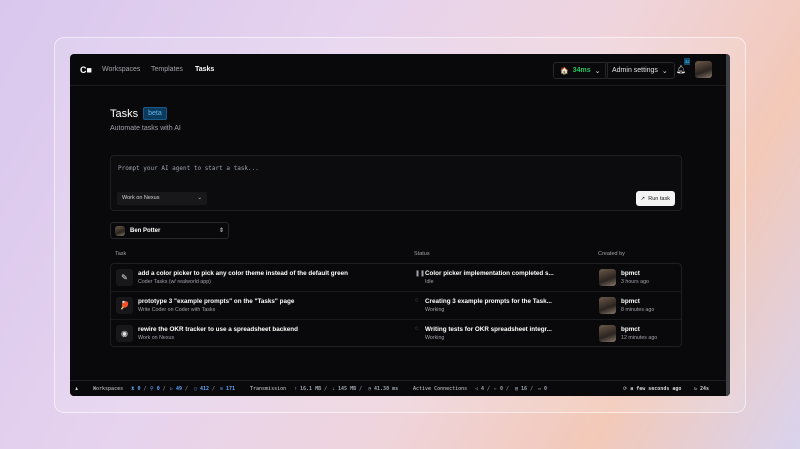 The image size is (800, 449). Describe the element at coordinates (221, 231) in the screenshot. I see `chevron-up-down-icon: ⇕` at that location.